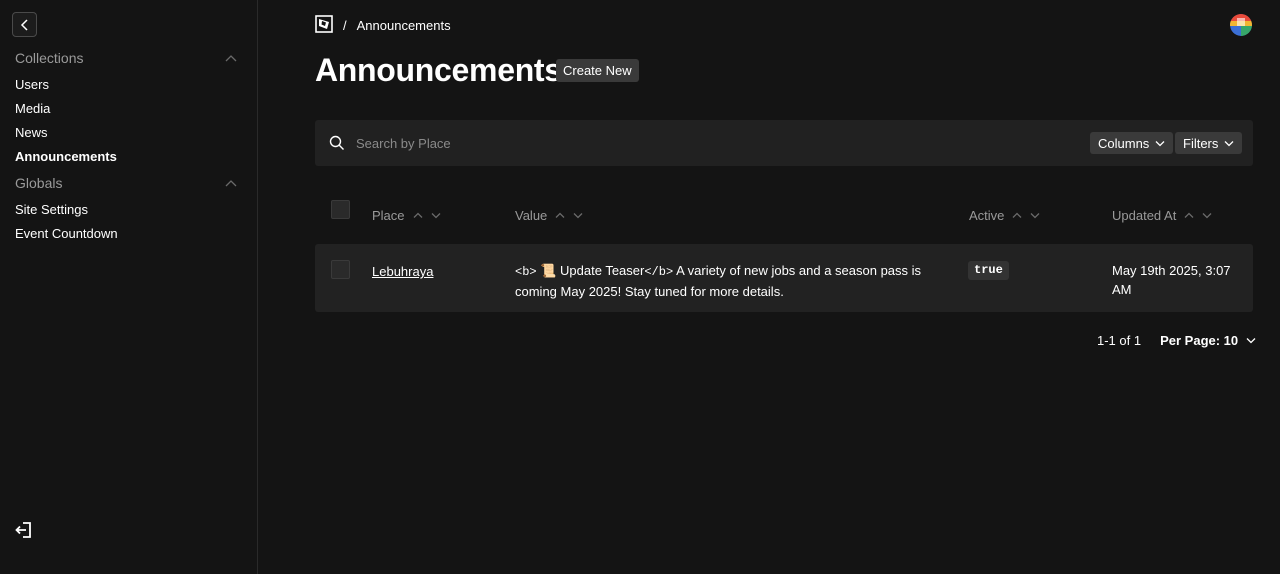  What do you see at coordinates (549, 215) in the screenshot?
I see `column-header-value: Value` at bounding box center [549, 215].